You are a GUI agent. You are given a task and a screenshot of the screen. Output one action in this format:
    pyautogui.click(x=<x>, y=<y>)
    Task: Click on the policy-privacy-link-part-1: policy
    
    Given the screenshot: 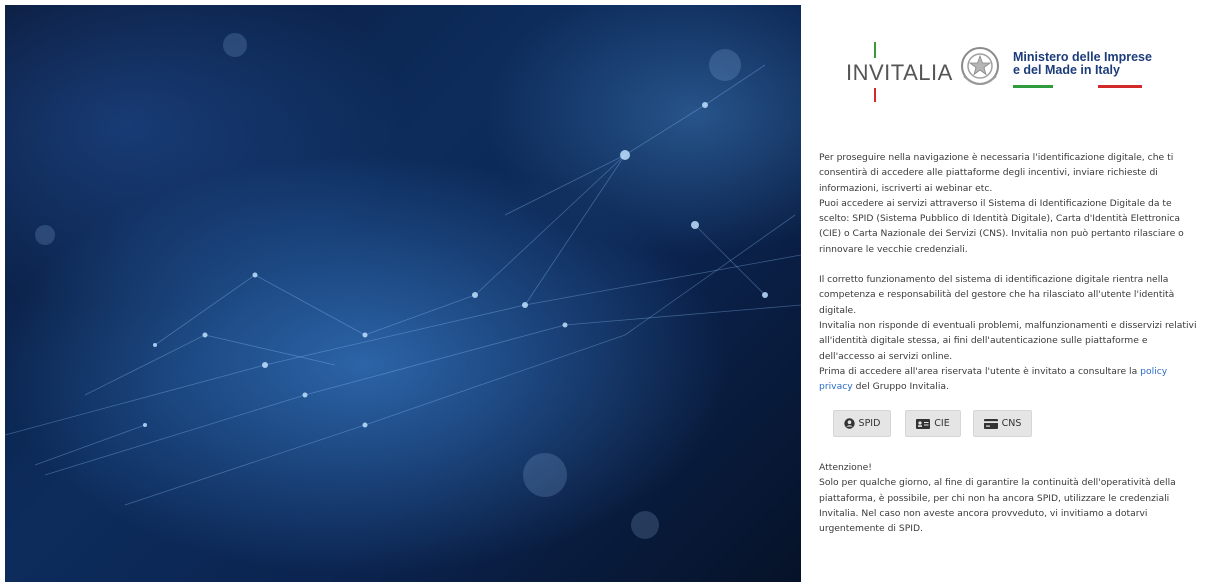 What is the action you would take?
    pyautogui.click(x=1153, y=371)
    